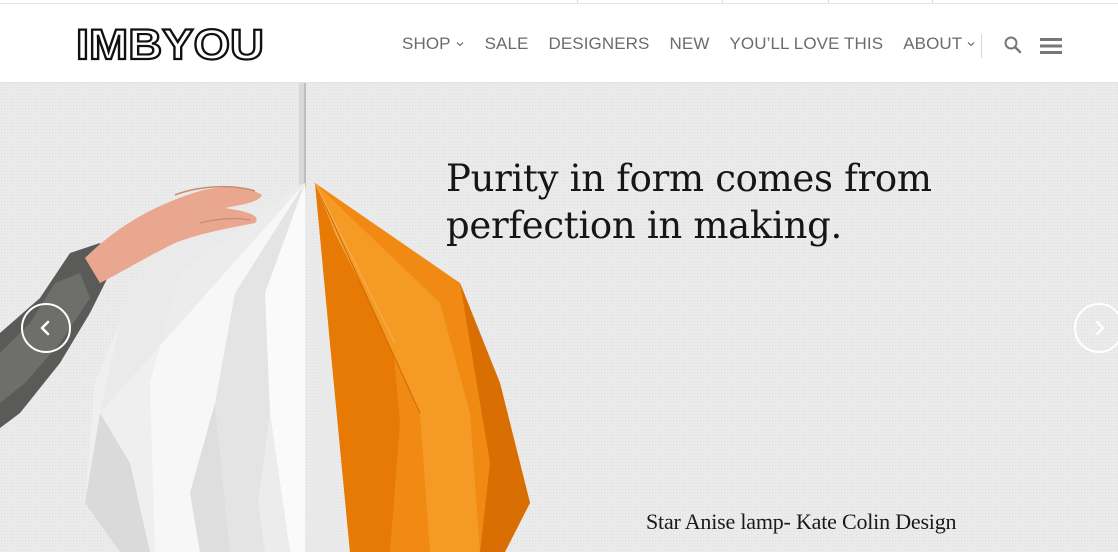  What do you see at coordinates (689, 178) in the screenshot?
I see `hero-headline-line1: Purity in form comes from` at bounding box center [689, 178].